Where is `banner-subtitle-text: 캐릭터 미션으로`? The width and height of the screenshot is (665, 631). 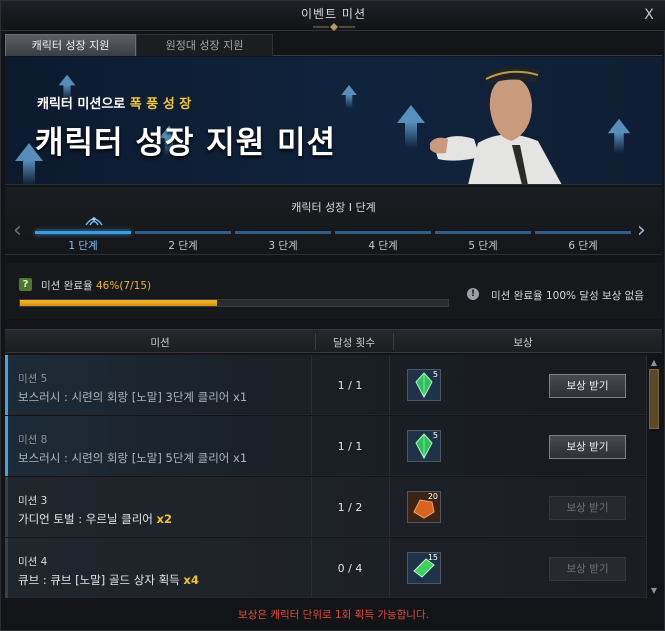 banner-subtitle-text: 캐릭터 미션으로 is located at coordinates (83, 104).